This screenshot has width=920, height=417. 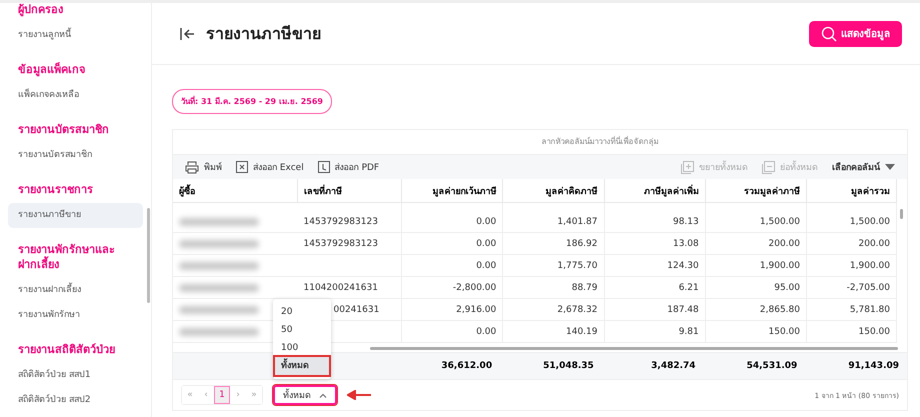 What do you see at coordinates (75, 35) in the screenshot?
I see `sidebar-item: รายงานลูกหนี้` at bounding box center [75, 35].